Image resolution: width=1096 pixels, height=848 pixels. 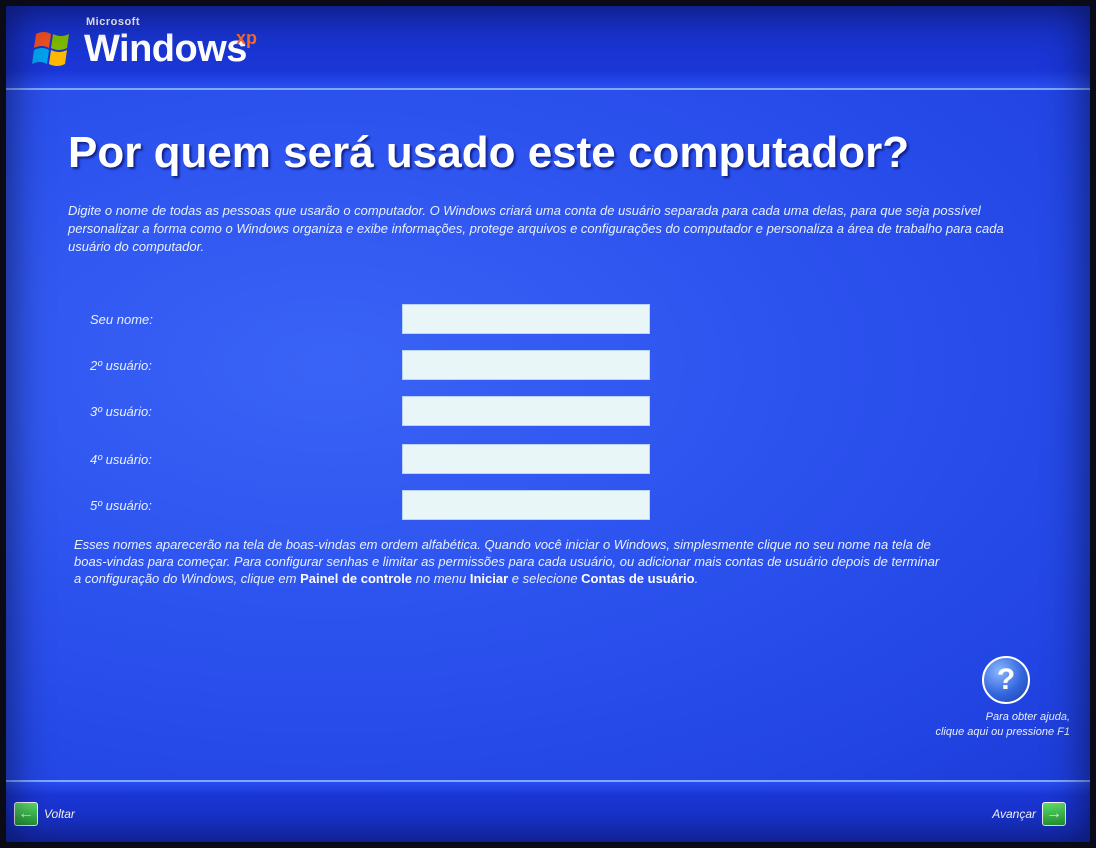 I want to click on back-button: ← Voltar, so click(x=44, y=814).